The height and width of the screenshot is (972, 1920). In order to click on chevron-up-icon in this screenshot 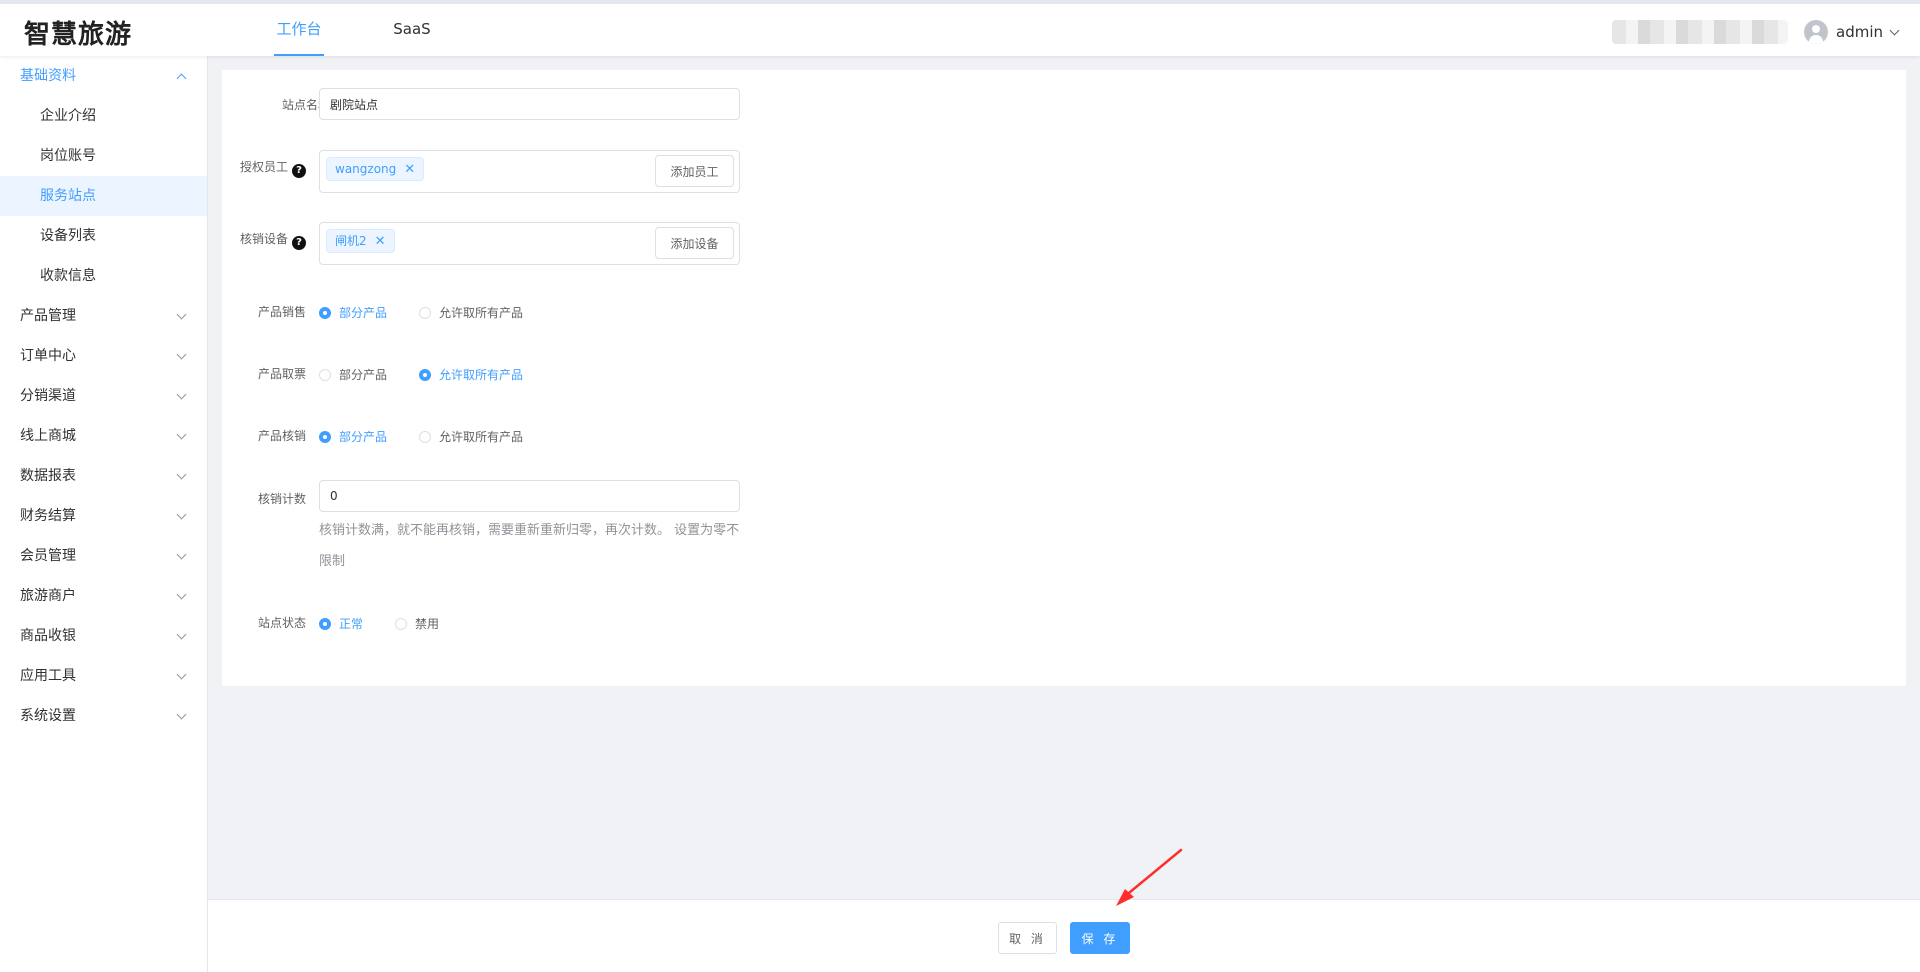, I will do `click(181, 78)`.